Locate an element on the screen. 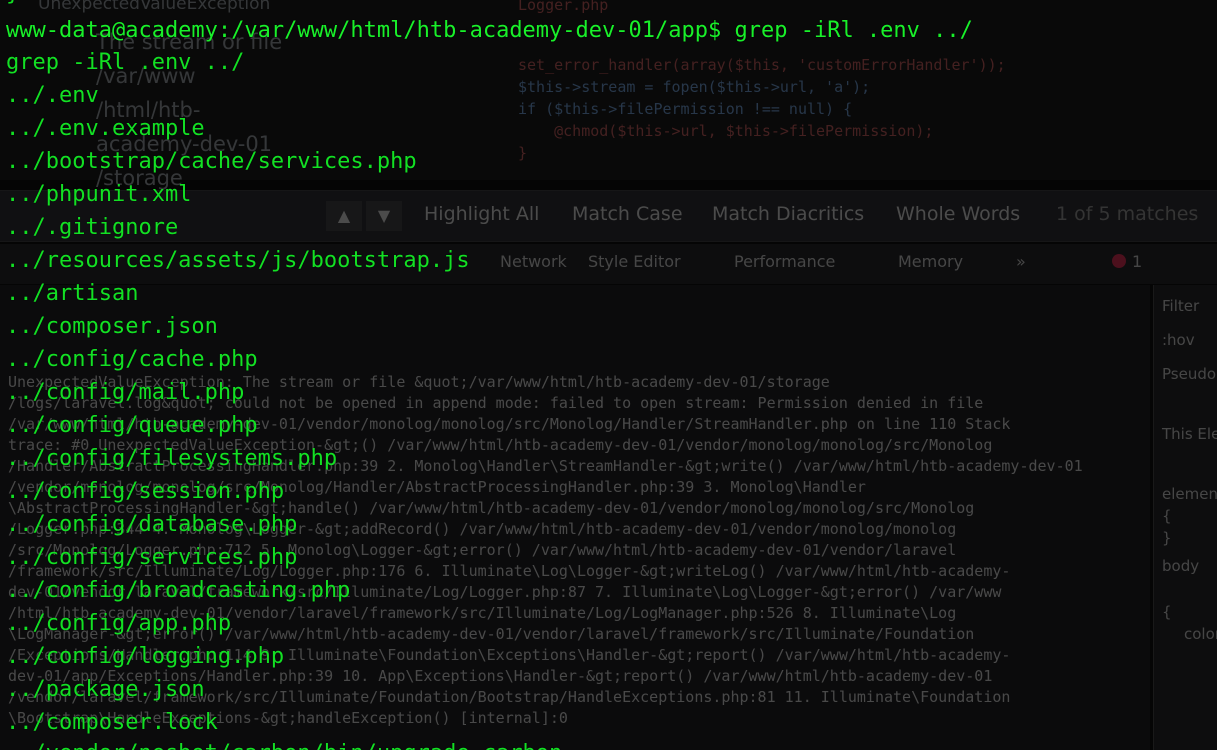 This screenshot has height=750, width=1217. terminal-echo-line: grep -iRl .env ../ is located at coordinates (125, 62).